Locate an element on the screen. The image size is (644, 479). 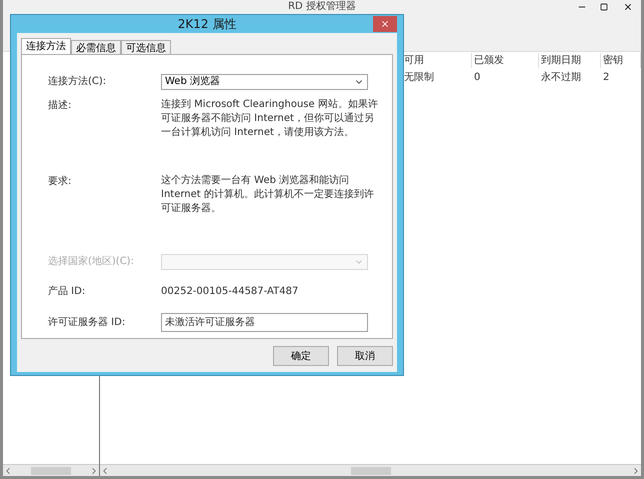
input-field: 未激活许可证服务器 is located at coordinates (264, 322).